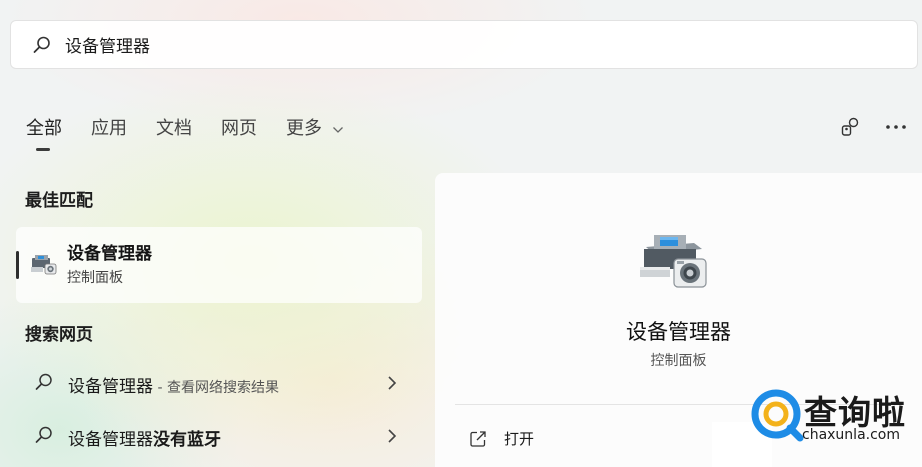  Describe the element at coordinates (304, 128) in the screenshot. I see `tab-label: 更多` at that location.